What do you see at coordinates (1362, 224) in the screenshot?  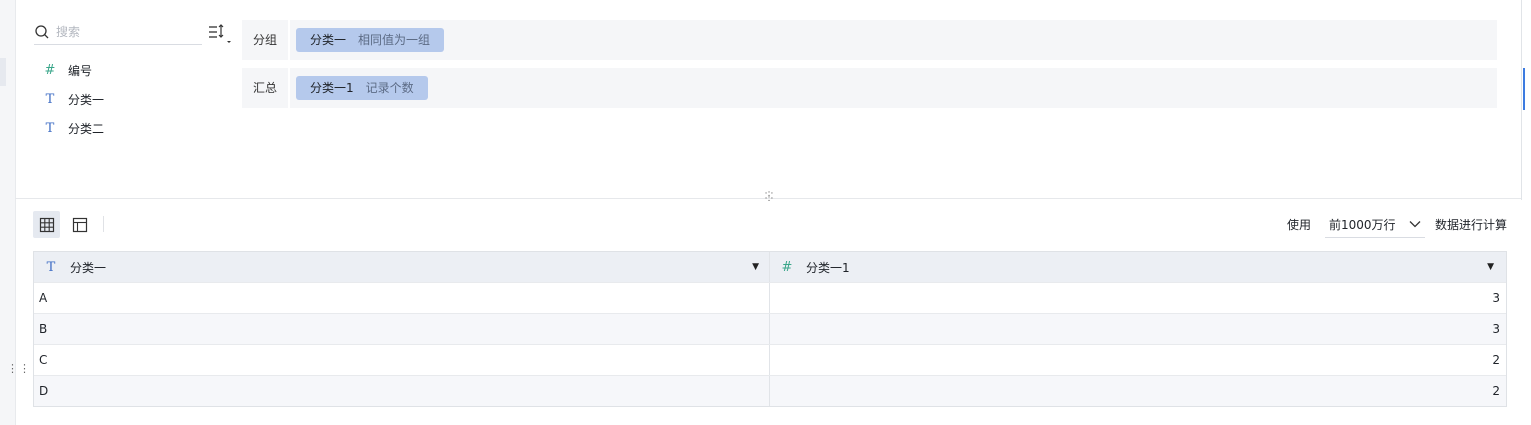 I see `row-limit-value: 前1000万行` at bounding box center [1362, 224].